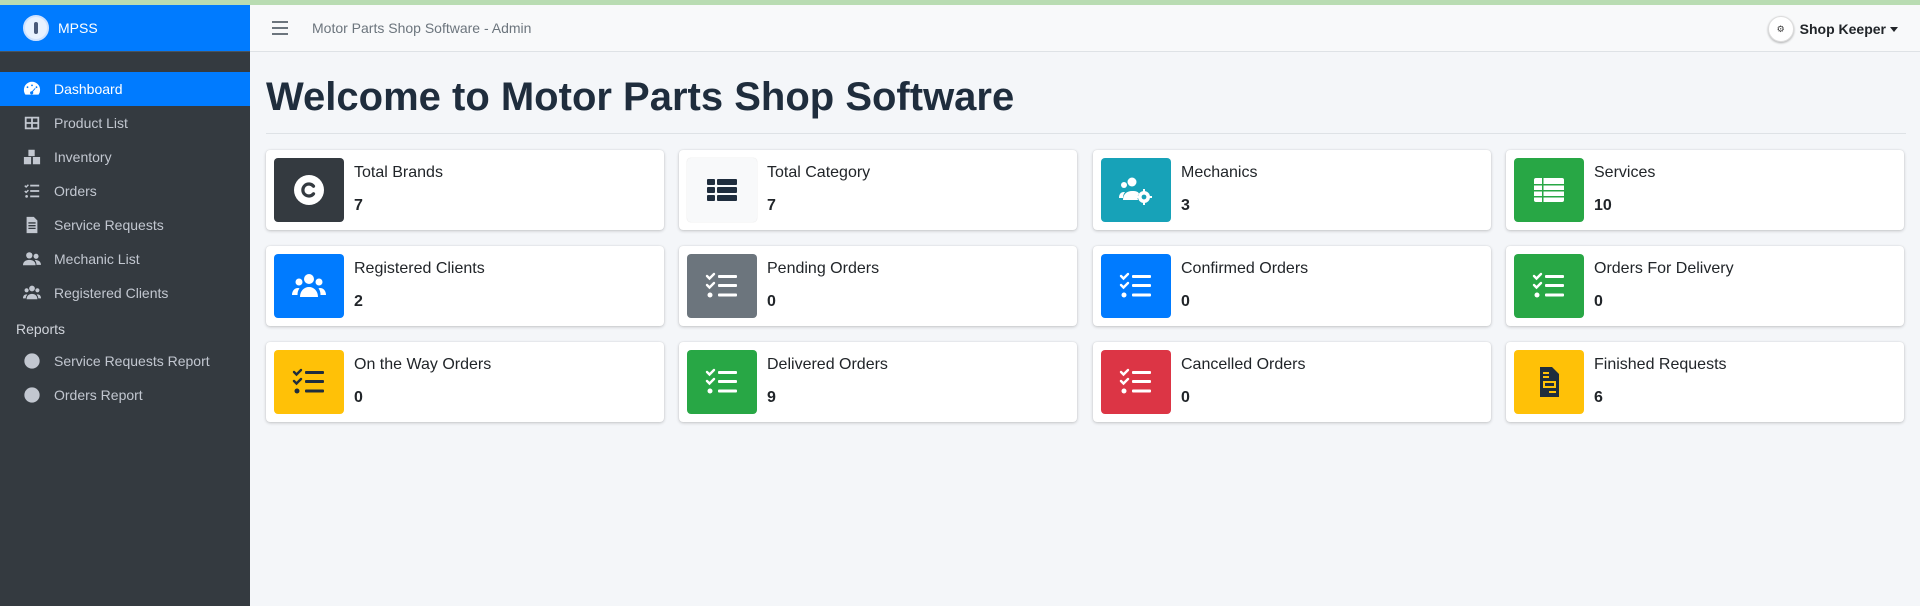 The image size is (1920, 606). Describe the element at coordinates (125, 28) in the screenshot. I see `brand-link: MPSS` at that location.